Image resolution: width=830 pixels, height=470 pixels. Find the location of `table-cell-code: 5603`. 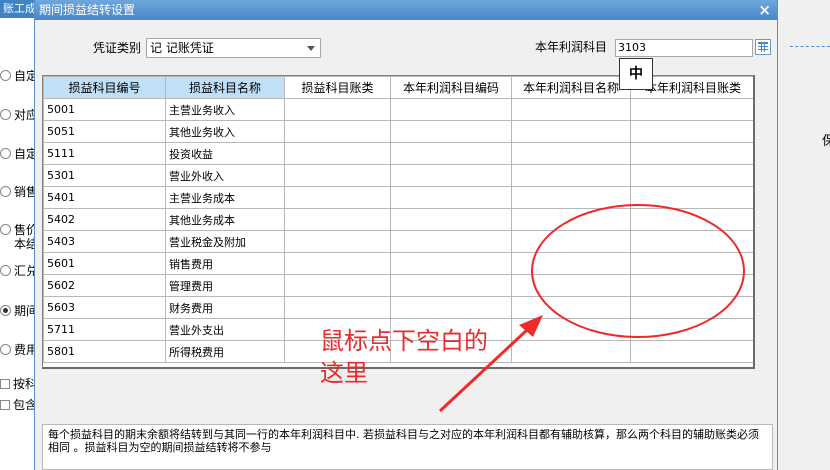

table-cell-code: 5603 is located at coordinates (104, 307).